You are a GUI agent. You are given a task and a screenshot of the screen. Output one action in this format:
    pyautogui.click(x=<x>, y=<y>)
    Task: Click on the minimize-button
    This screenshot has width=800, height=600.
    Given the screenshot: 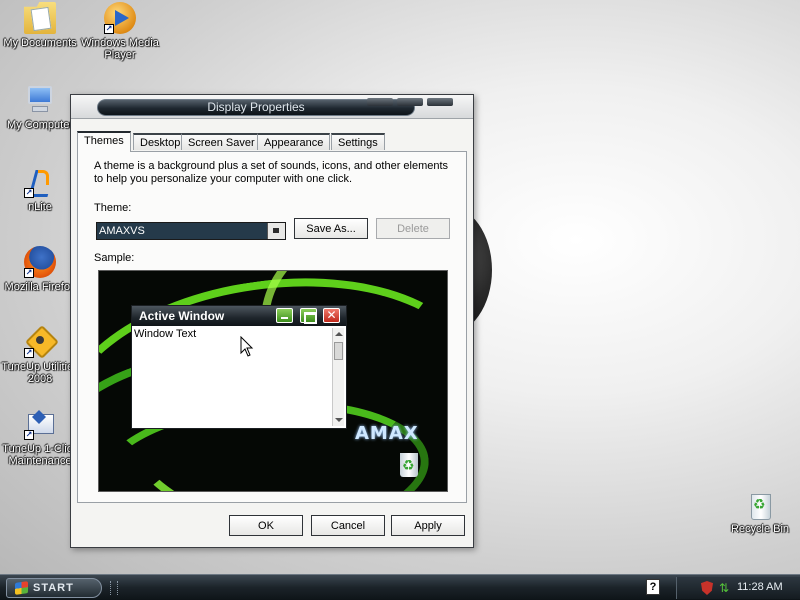 What is the action you would take?
    pyautogui.click(x=380, y=102)
    